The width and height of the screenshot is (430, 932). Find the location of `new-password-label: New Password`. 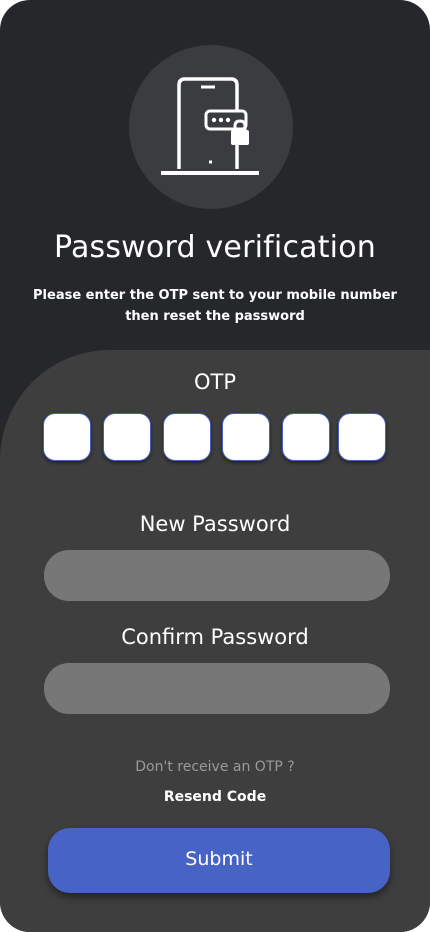

new-password-label: New Password is located at coordinates (215, 524).